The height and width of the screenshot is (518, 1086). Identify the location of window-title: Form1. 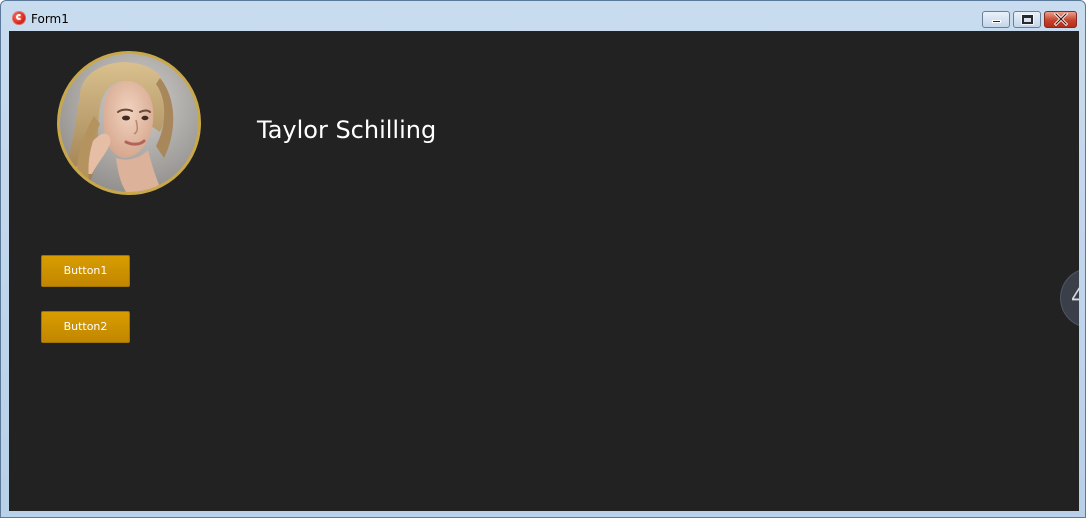
(50, 19).